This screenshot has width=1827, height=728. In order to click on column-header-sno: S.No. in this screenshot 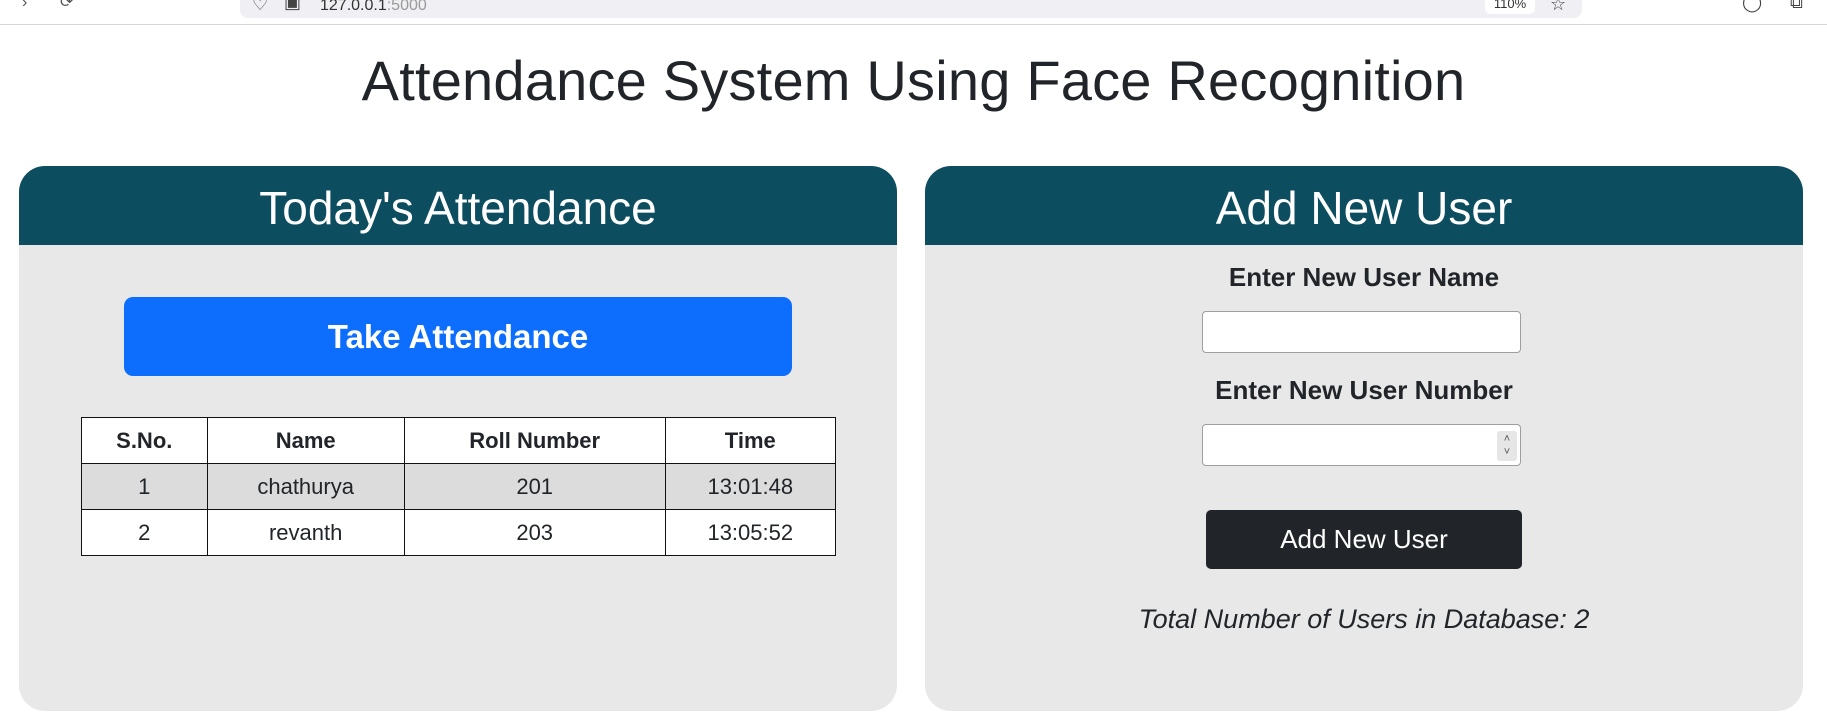, I will do `click(144, 440)`.